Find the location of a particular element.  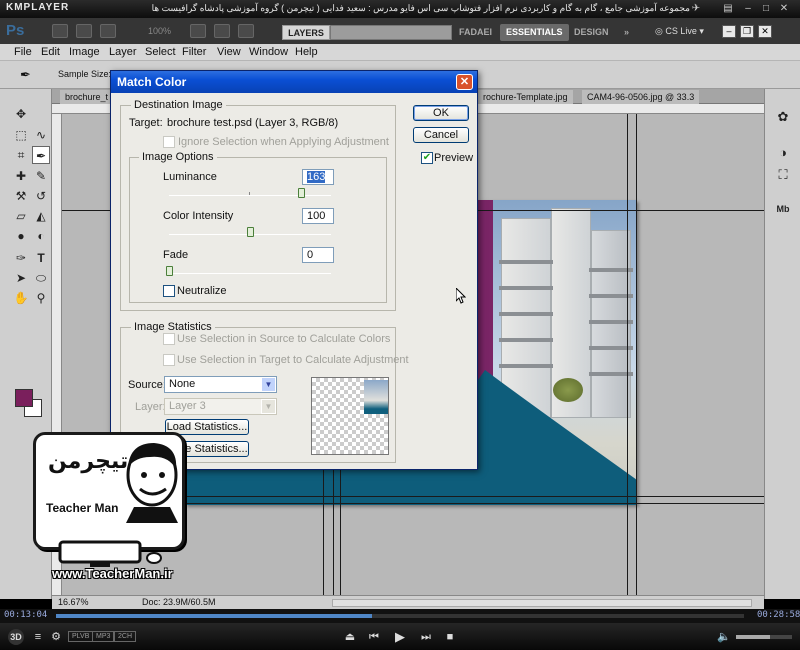

3d-mode-button: 3D is located at coordinates (16, 637).